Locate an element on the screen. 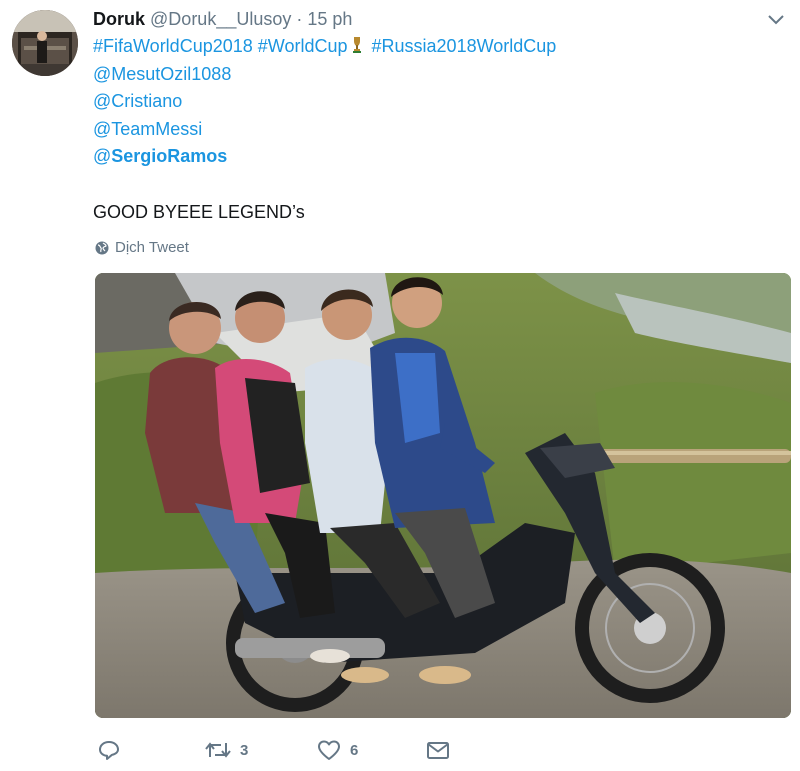  direct-message-button is located at coordinates (438, 750).